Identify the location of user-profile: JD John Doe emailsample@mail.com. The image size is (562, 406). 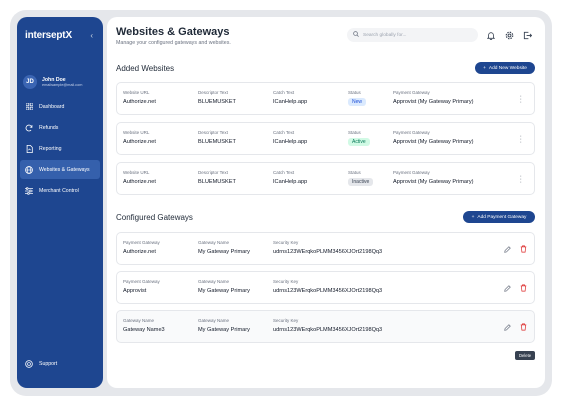
(52, 82).